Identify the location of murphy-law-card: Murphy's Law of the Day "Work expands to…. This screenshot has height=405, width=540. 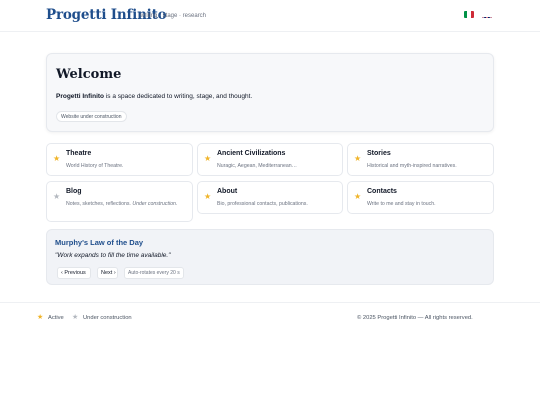
(270, 257).